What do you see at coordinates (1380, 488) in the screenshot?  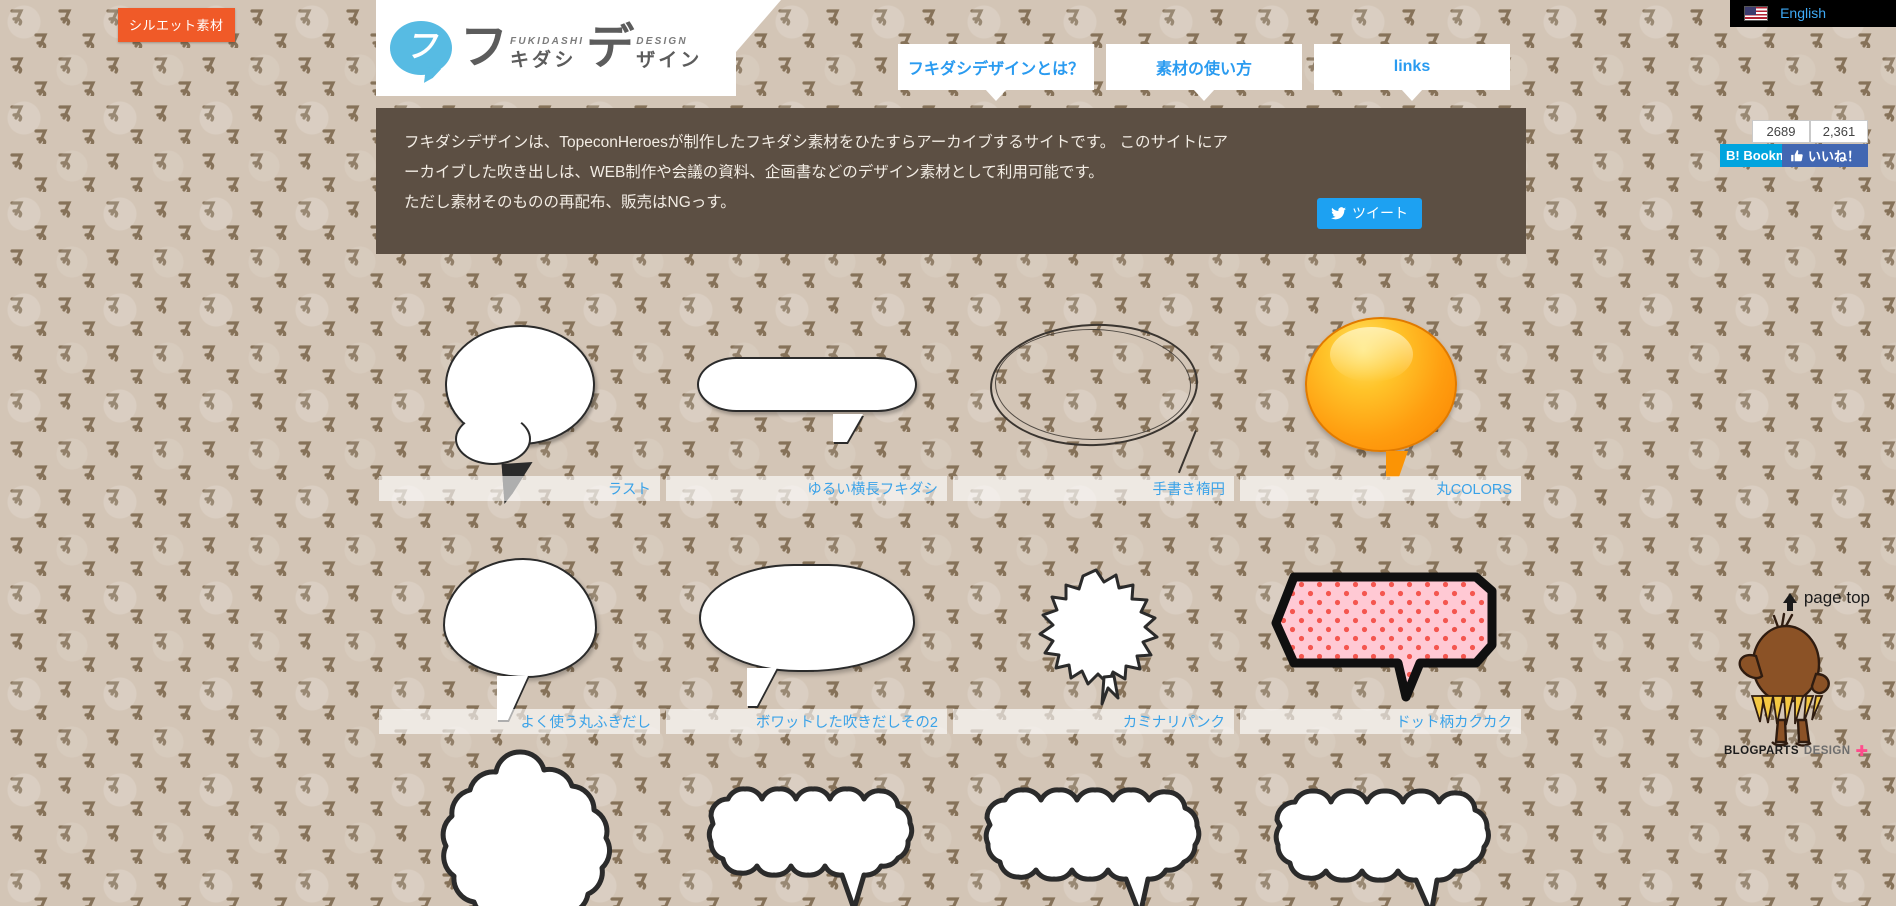 I see `gallery-item-label: 丸COLORS` at bounding box center [1380, 488].